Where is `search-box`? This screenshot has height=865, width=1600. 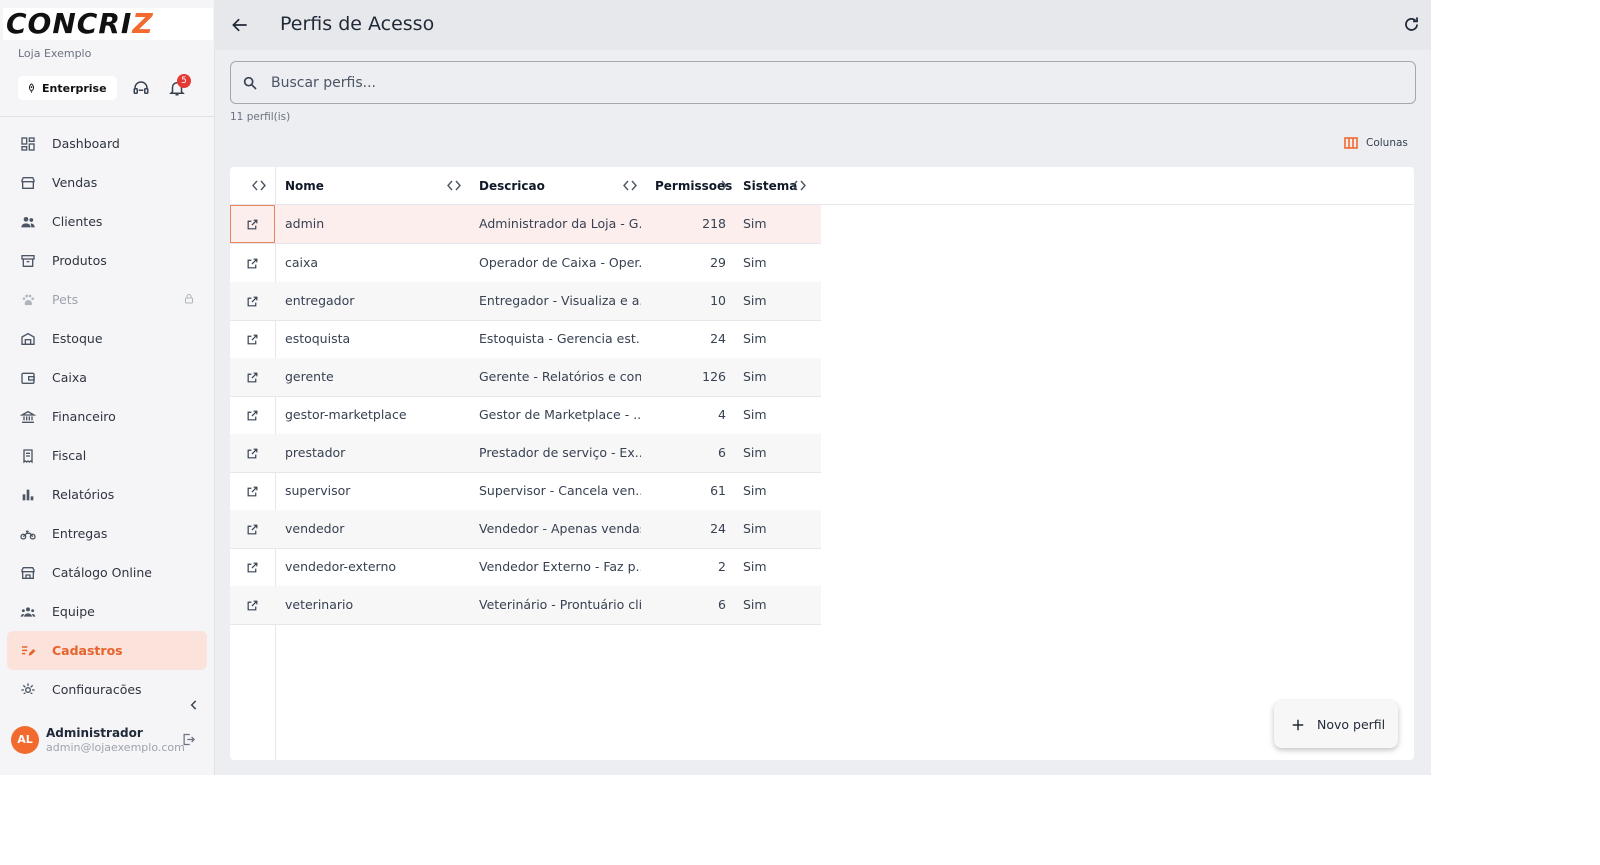 search-box is located at coordinates (823, 82).